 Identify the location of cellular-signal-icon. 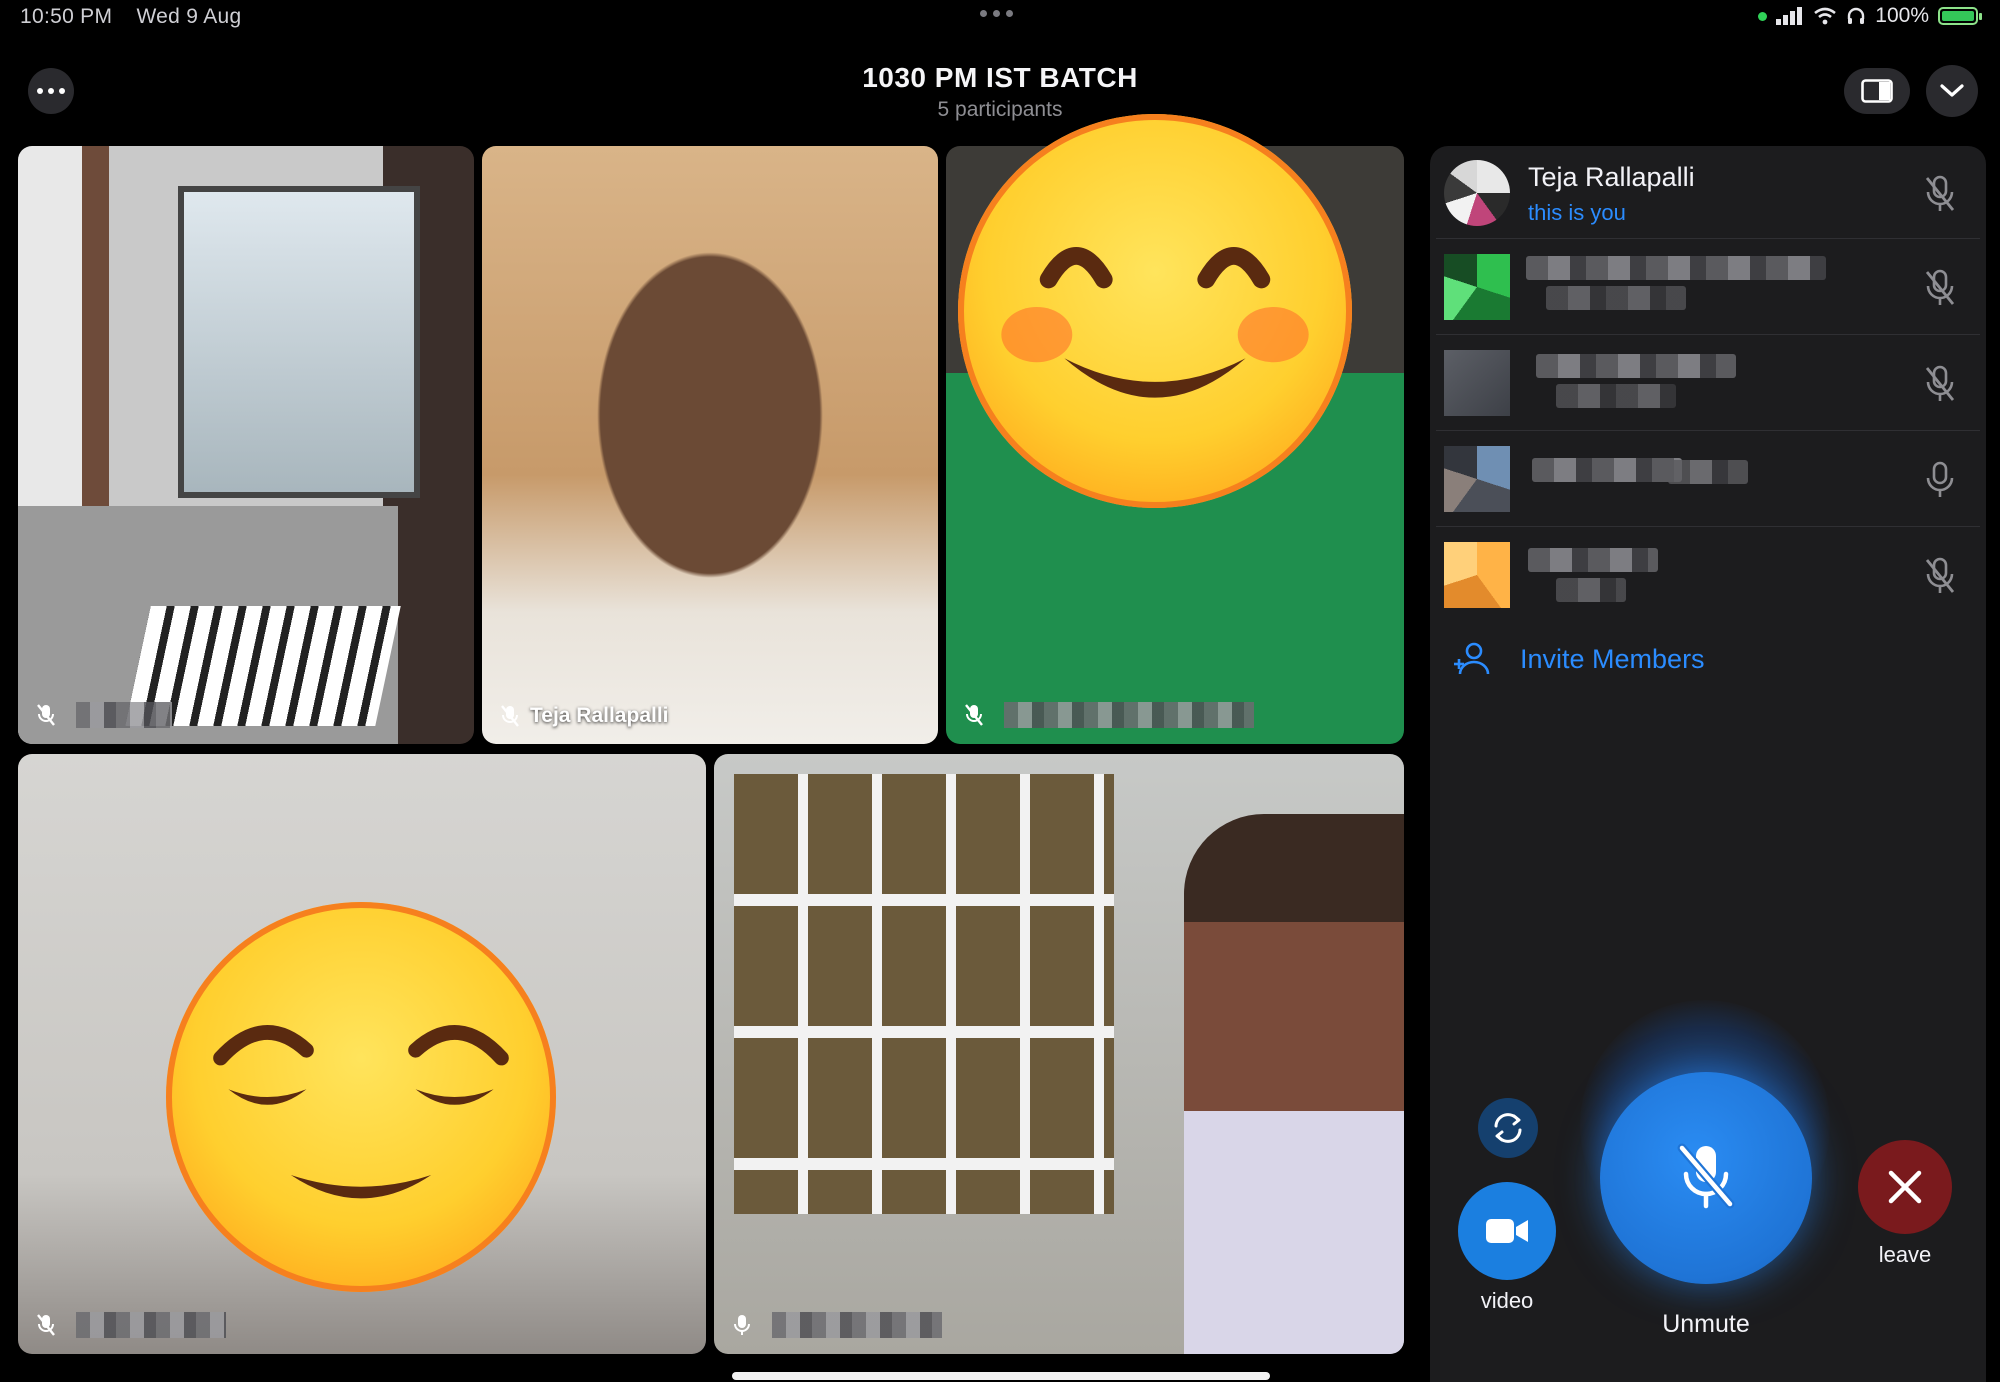
(1789, 16).